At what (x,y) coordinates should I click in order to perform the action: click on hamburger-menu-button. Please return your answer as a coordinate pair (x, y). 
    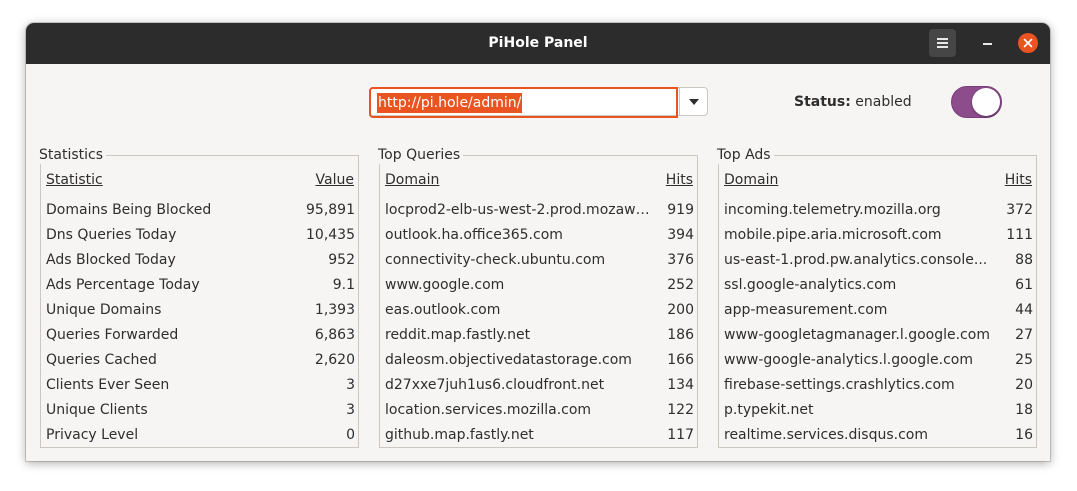
    Looking at the image, I should click on (942, 43).